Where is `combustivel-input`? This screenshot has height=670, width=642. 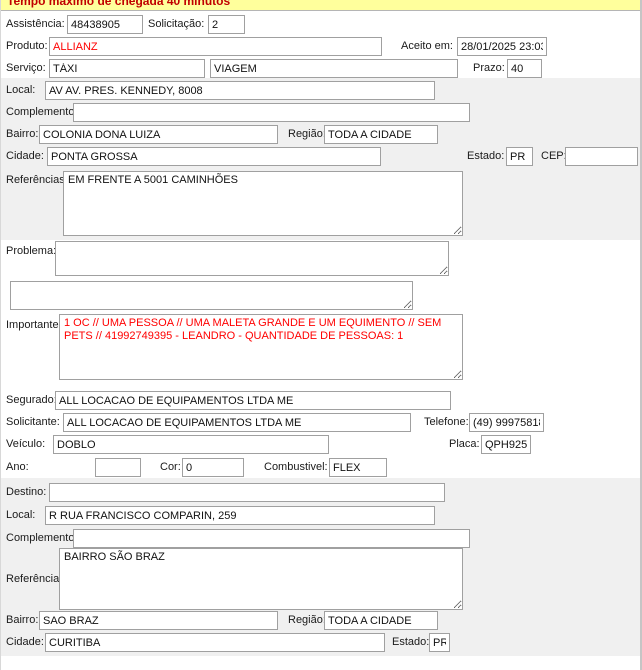 combustivel-input is located at coordinates (358, 467).